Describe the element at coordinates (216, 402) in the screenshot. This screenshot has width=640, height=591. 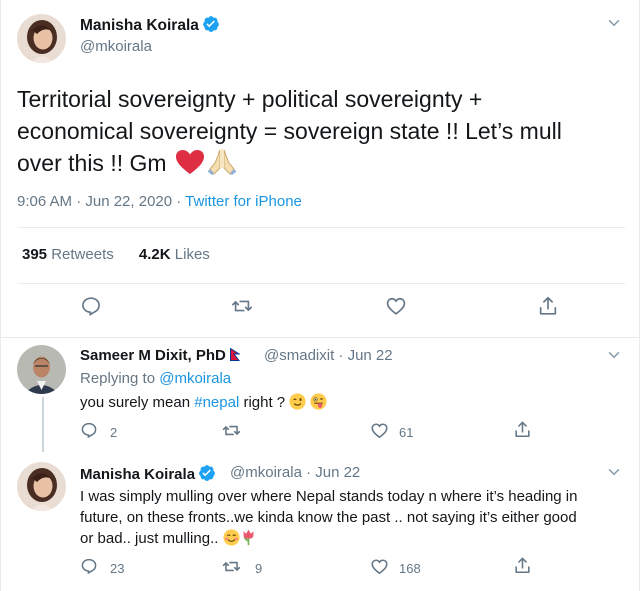
I see `hashtag-link: #nepal` at that location.